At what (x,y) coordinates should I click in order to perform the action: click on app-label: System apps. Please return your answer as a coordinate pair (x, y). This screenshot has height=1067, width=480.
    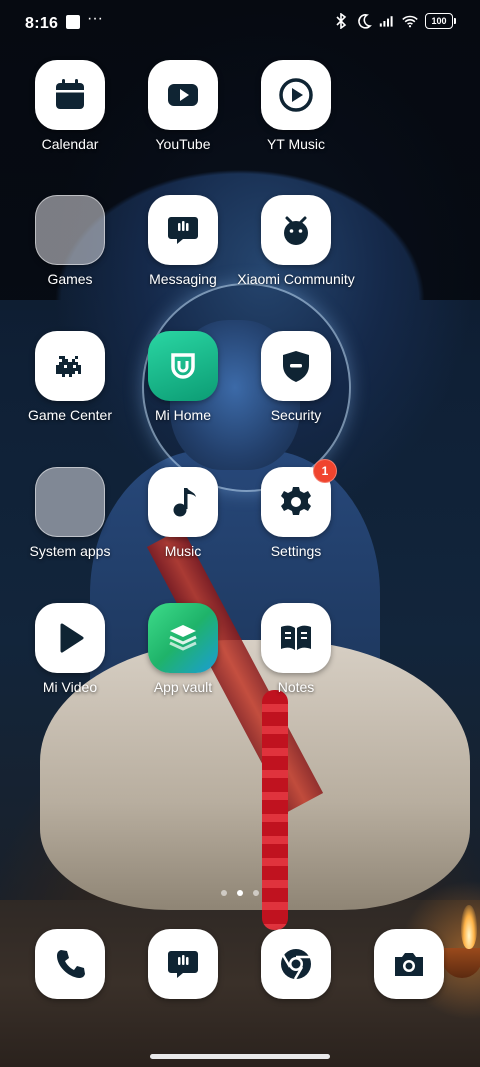
    Looking at the image, I should click on (70, 551).